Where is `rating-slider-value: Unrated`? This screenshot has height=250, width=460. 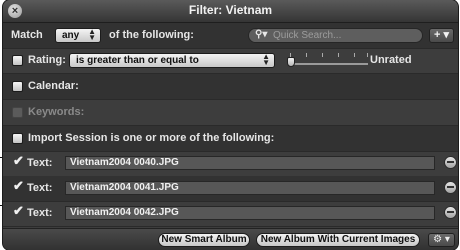 rating-slider-value: Unrated is located at coordinates (391, 60).